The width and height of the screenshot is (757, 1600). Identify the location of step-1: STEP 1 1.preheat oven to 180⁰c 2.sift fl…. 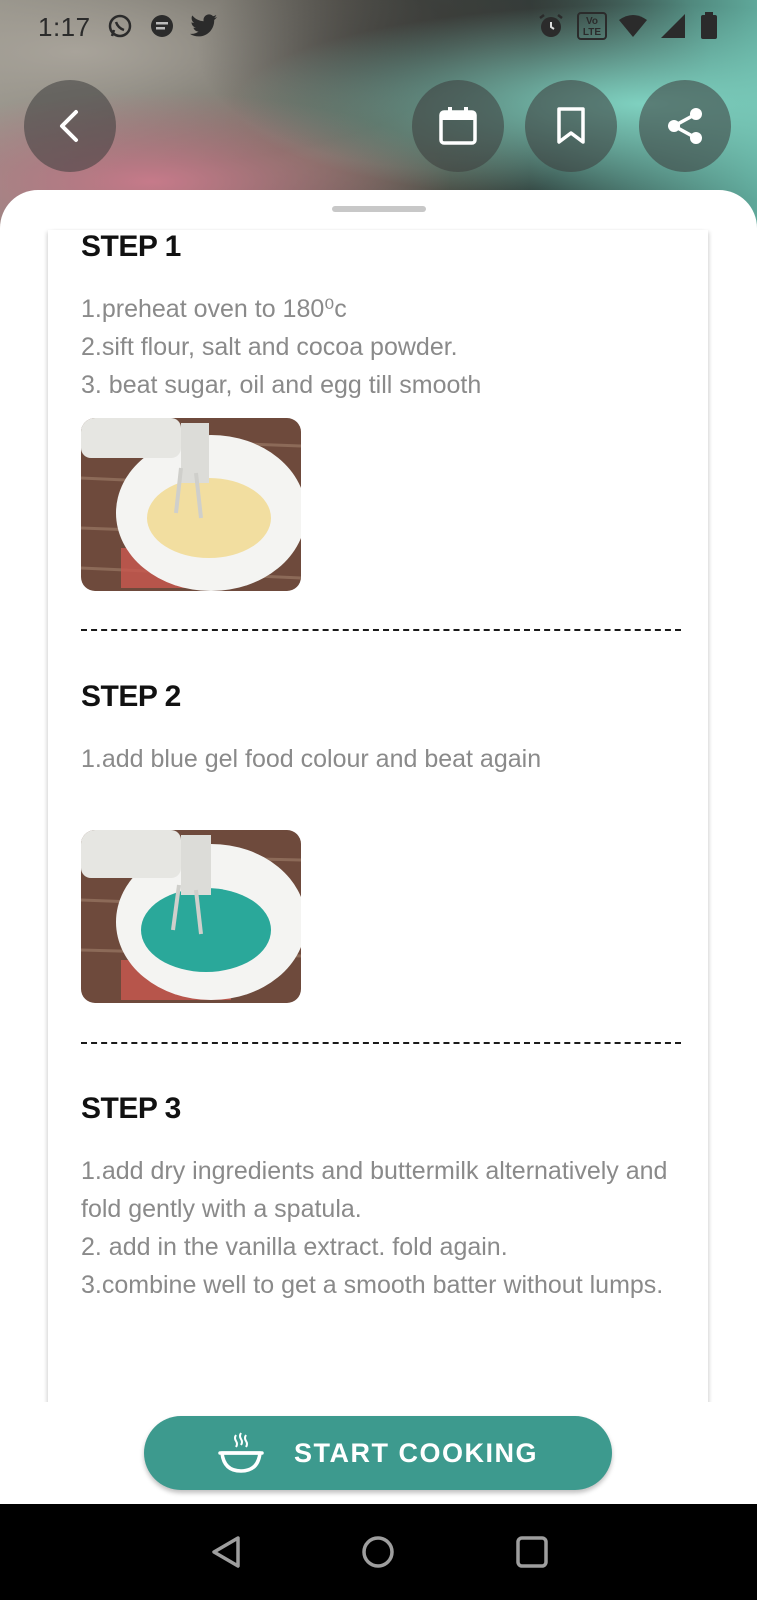
(381, 317).